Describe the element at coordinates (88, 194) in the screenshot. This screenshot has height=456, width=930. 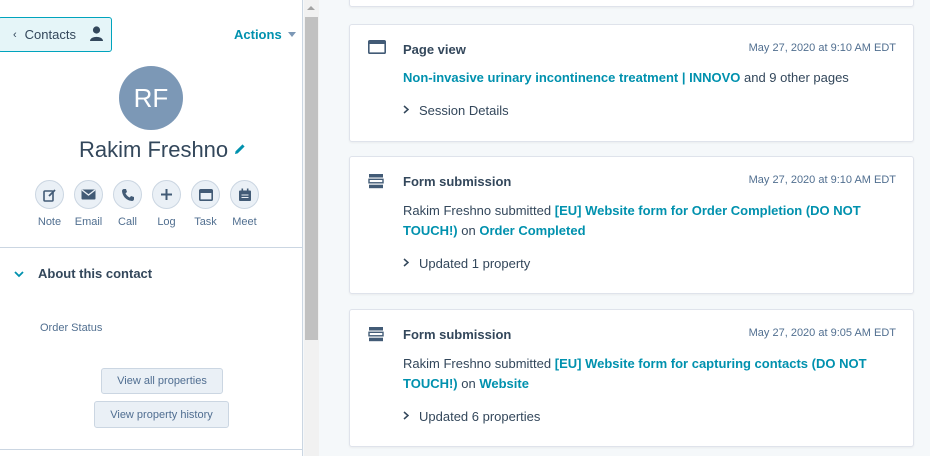
I see `email-icon` at that location.